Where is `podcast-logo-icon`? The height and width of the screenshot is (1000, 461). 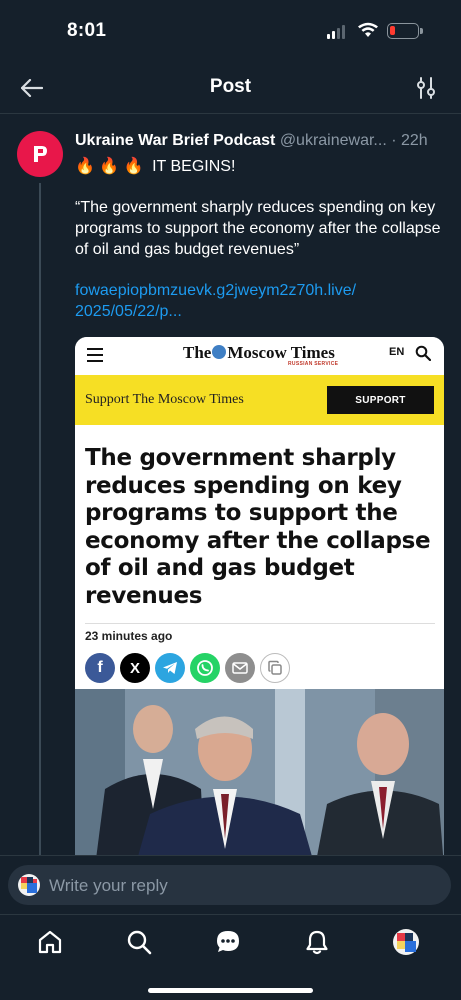
podcast-logo-icon is located at coordinates (40, 154).